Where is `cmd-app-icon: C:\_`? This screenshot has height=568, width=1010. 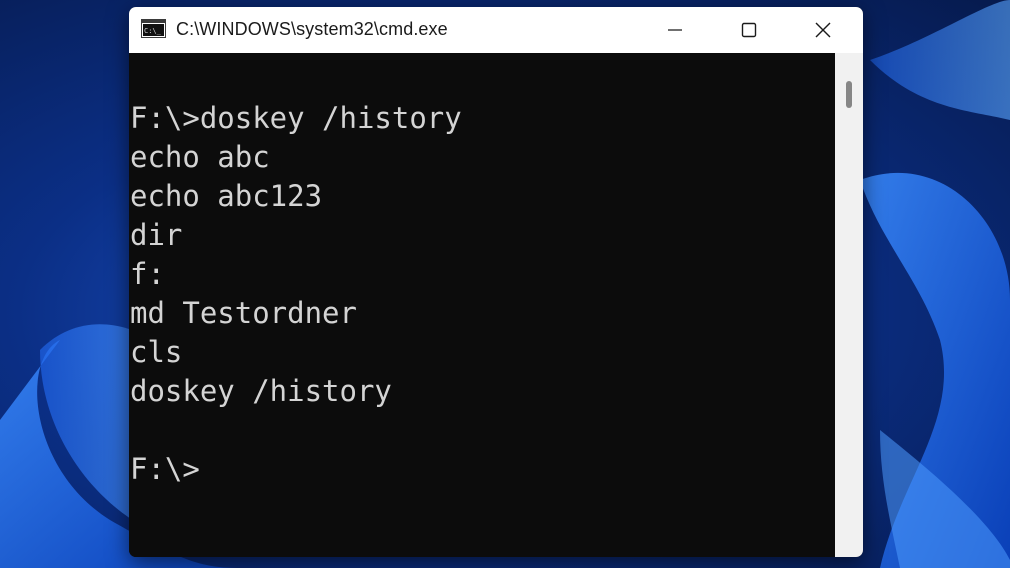
cmd-app-icon: C:\_ is located at coordinates (153, 28).